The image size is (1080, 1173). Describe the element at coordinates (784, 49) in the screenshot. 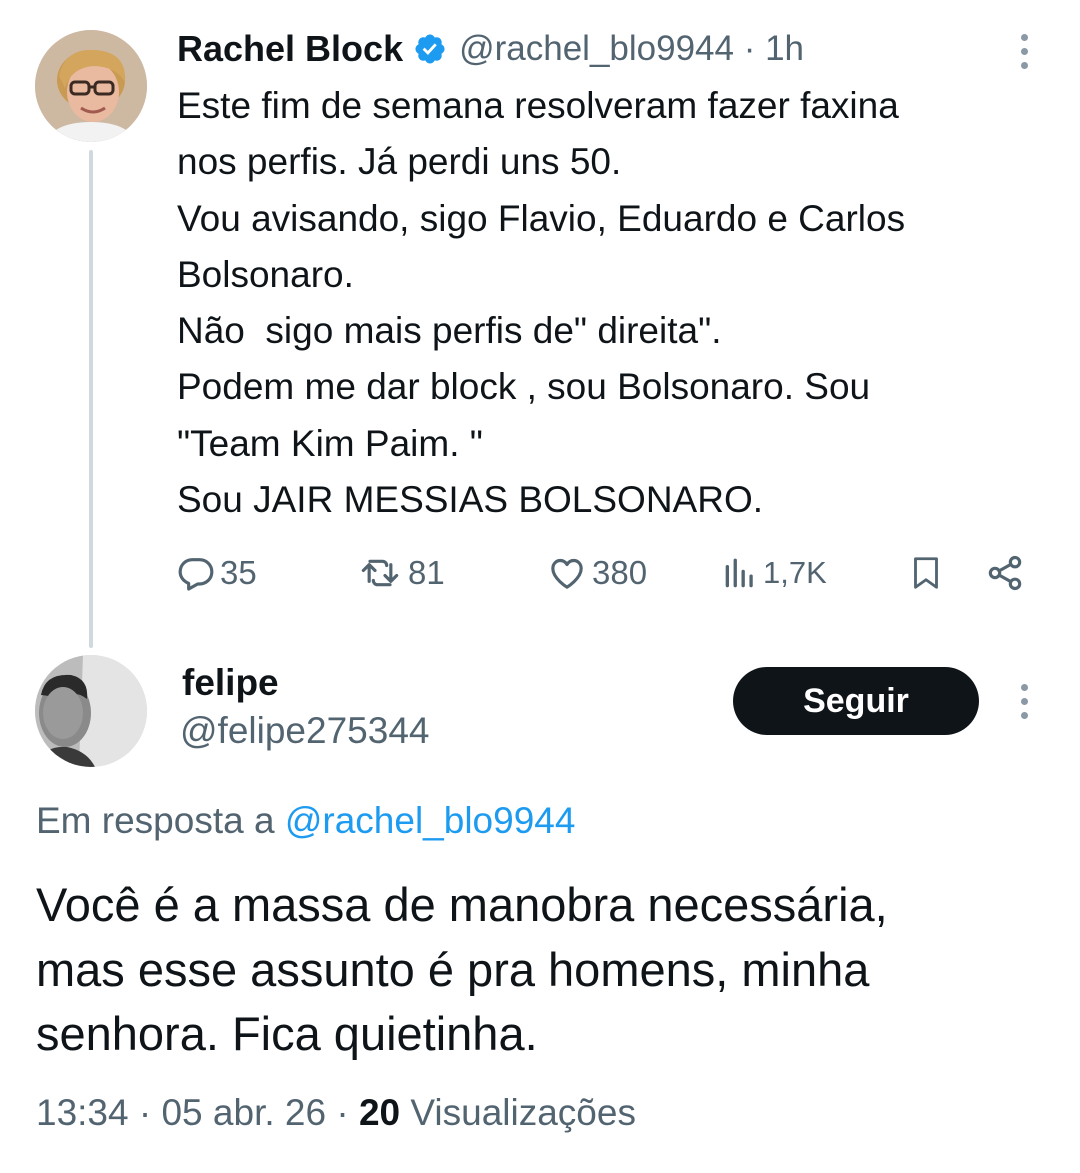

I see `tweet-time: 1h` at that location.